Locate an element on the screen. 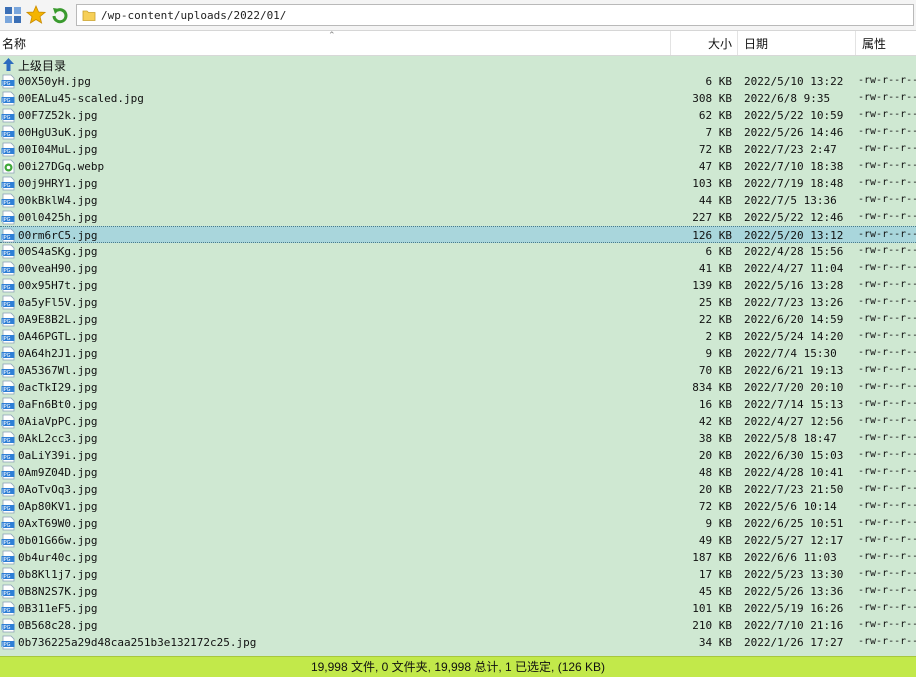 The width and height of the screenshot is (916, 677). file-size: 25 KB is located at coordinates (715, 302).